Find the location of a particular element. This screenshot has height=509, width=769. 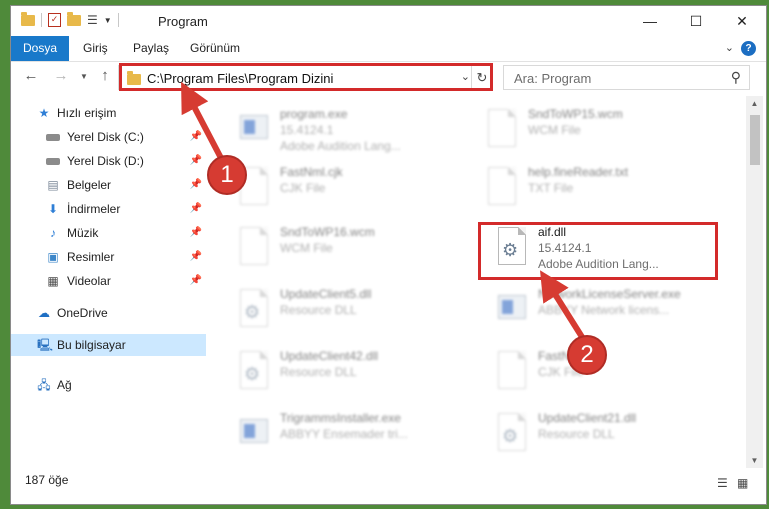

sidebar-item-downloads: ⬇ İndirmeler 📌 is located at coordinates (108, 209).